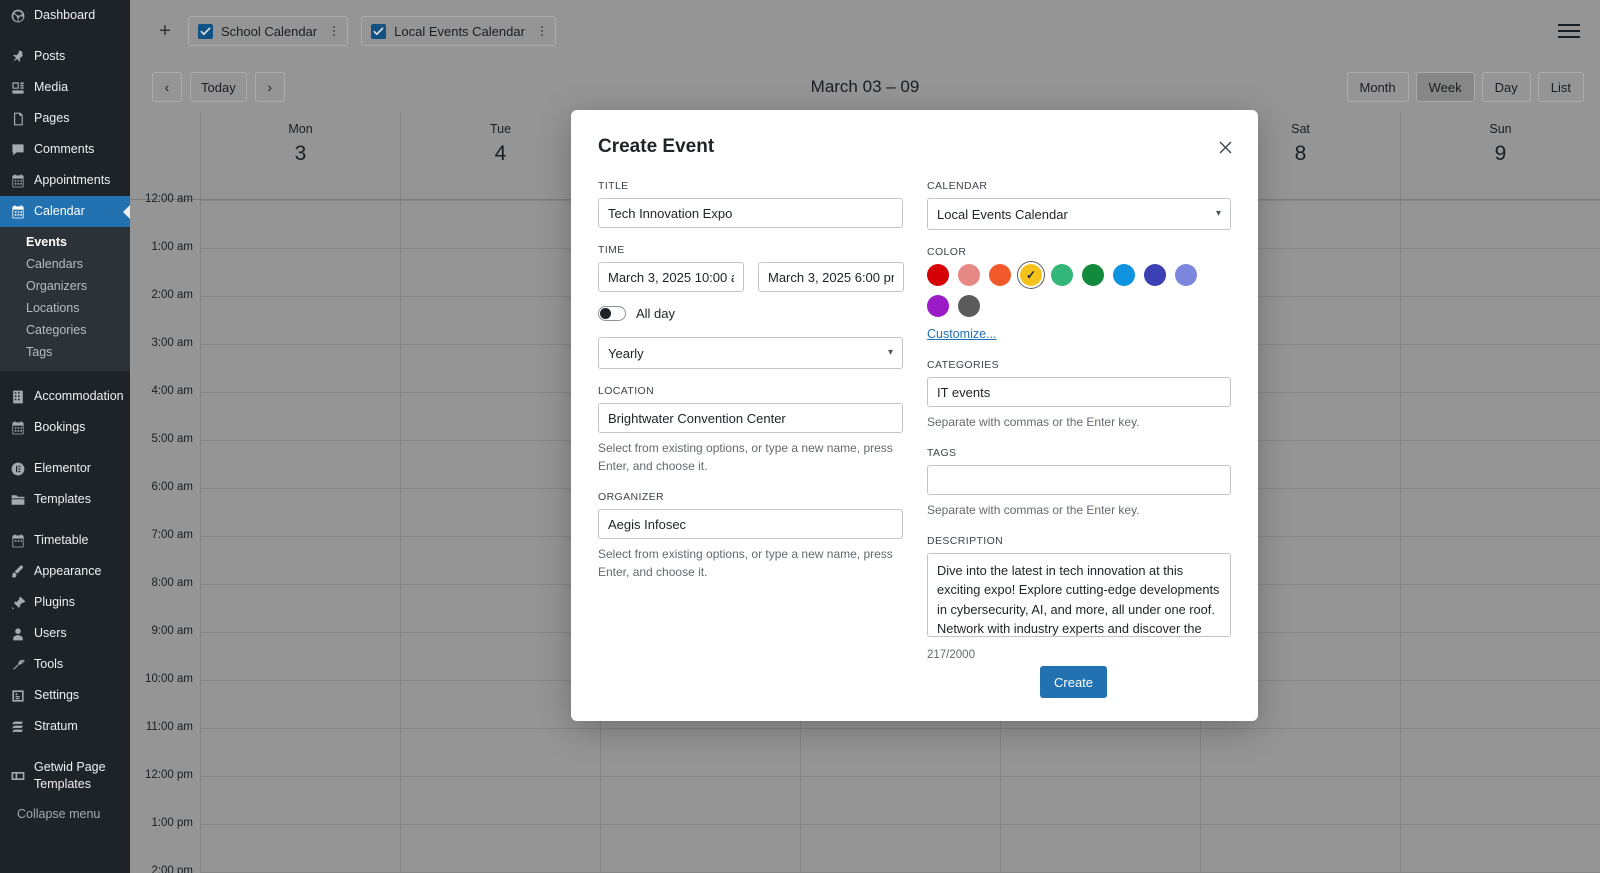  Describe the element at coordinates (938, 275) in the screenshot. I see `color-swatch-red` at that location.